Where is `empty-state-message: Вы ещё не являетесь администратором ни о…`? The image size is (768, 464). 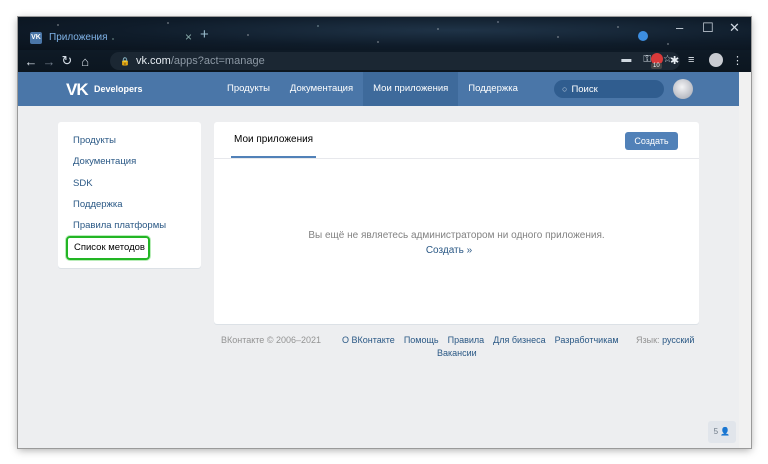 empty-state-message: Вы ещё не являетесь администратором ни о… is located at coordinates (456, 235).